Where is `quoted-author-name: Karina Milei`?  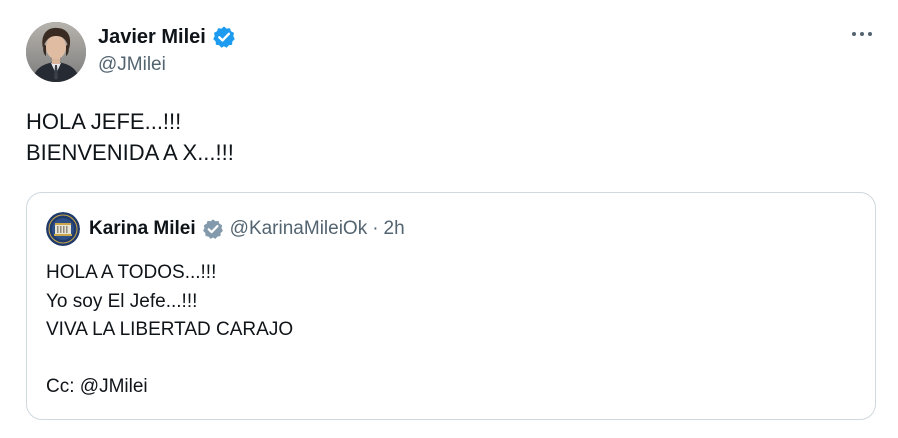 quoted-author-name: Karina Milei is located at coordinates (142, 229).